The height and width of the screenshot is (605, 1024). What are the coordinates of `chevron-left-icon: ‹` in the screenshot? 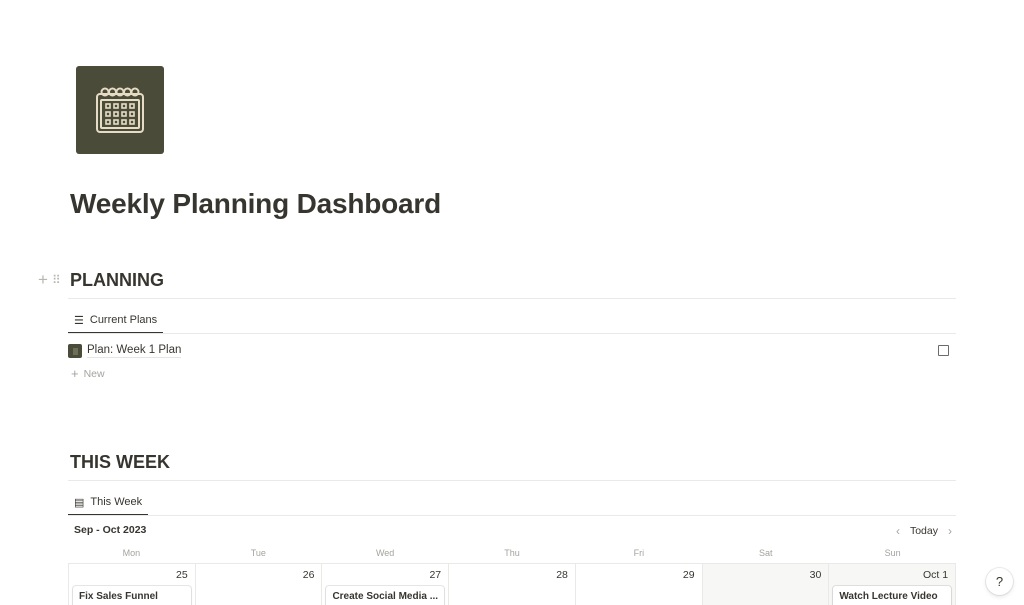 It's located at (898, 531).